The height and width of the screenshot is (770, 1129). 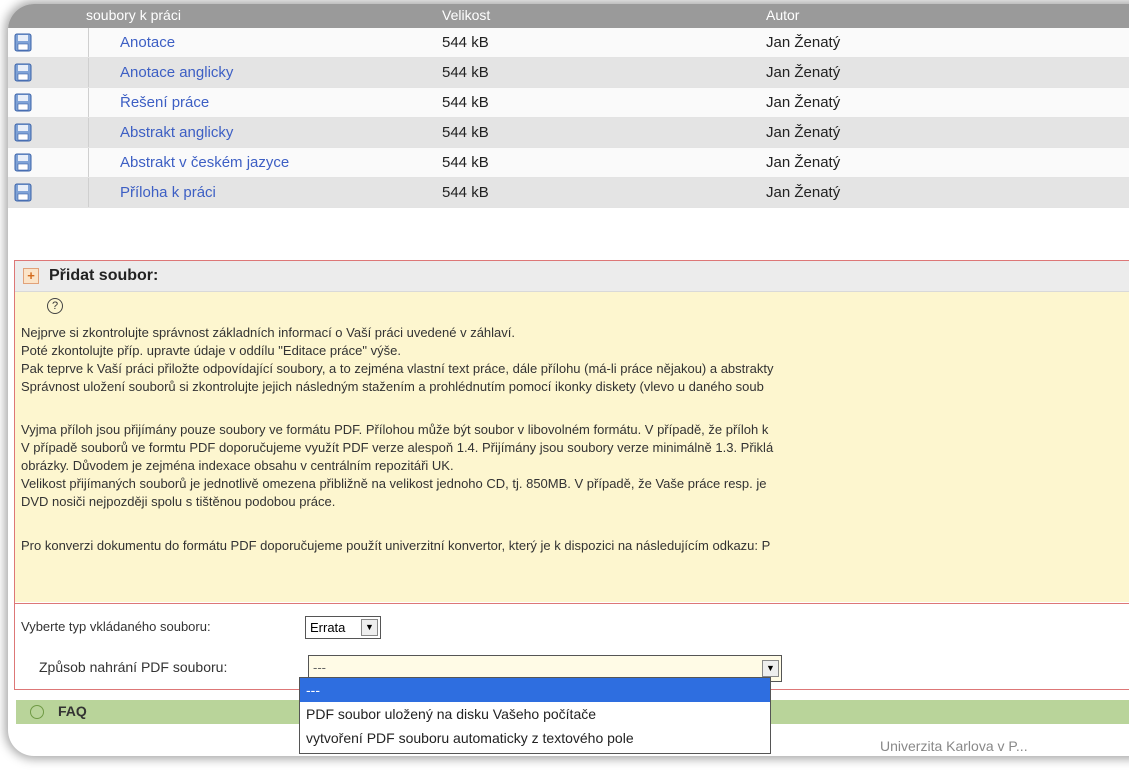 What do you see at coordinates (568, 16) in the screenshot?
I see `files-table-header: soubory k práci Velikost Autor` at bounding box center [568, 16].